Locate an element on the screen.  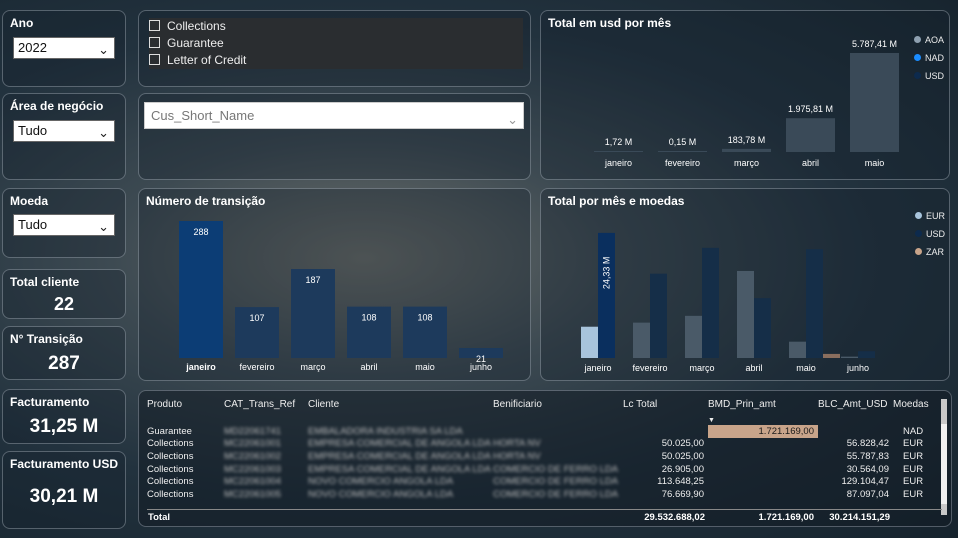
business-area-dropdown: Tudo ⌄ is located at coordinates (64, 131).